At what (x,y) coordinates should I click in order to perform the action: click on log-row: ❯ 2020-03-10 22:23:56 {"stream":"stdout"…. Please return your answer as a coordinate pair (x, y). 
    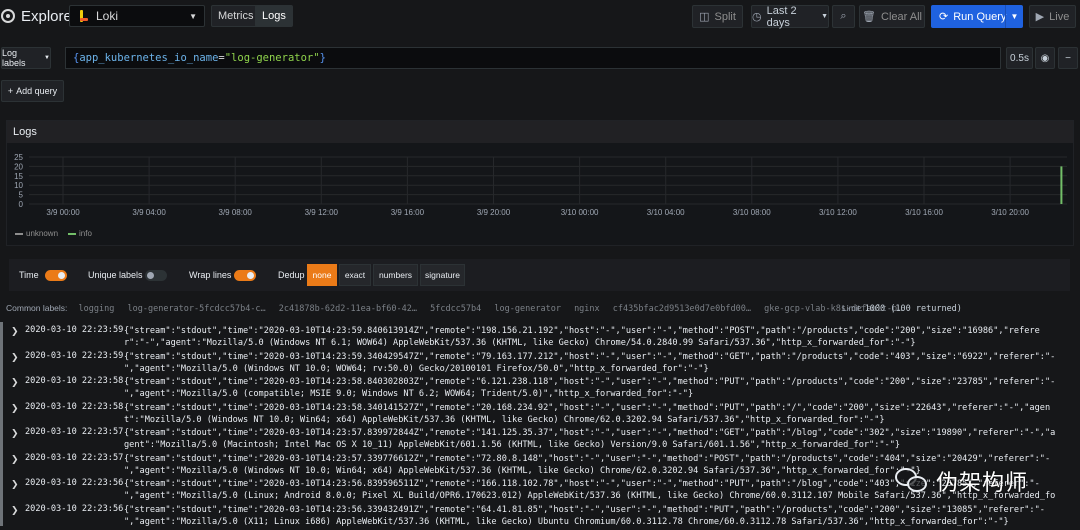
    Looking at the image, I should click on (540, 513).